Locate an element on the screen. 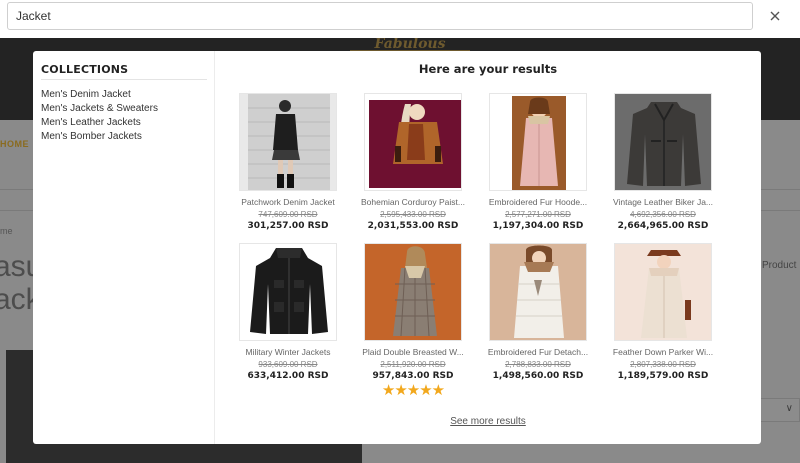  product-old-price: 2,577,271.00 RSD is located at coordinates (538, 214).